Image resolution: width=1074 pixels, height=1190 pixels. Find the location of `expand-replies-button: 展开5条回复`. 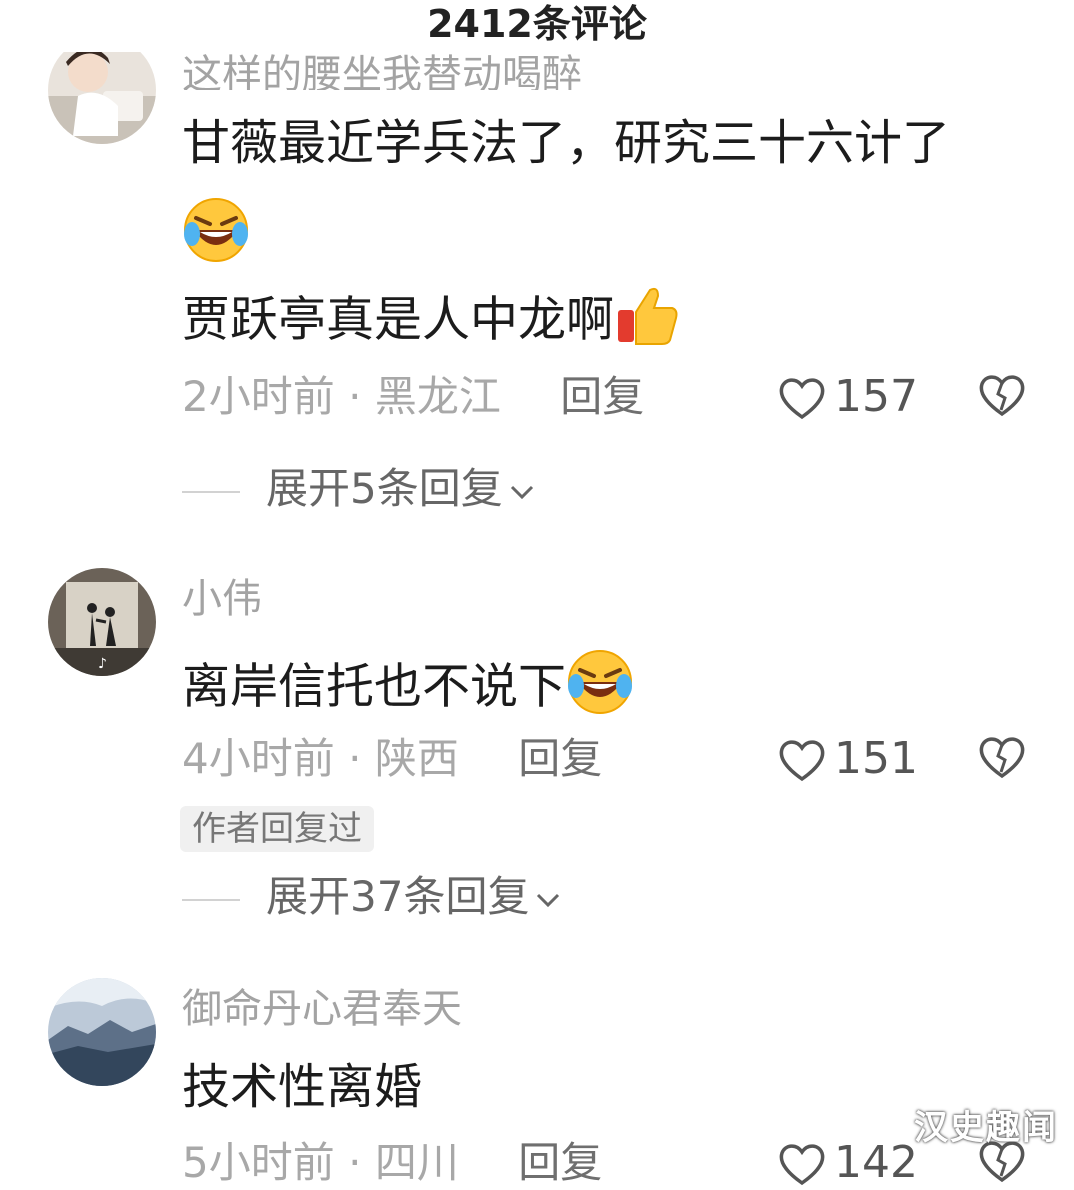

expand-replies-button: 展开5条回复 is located at coordinates (358, 489).